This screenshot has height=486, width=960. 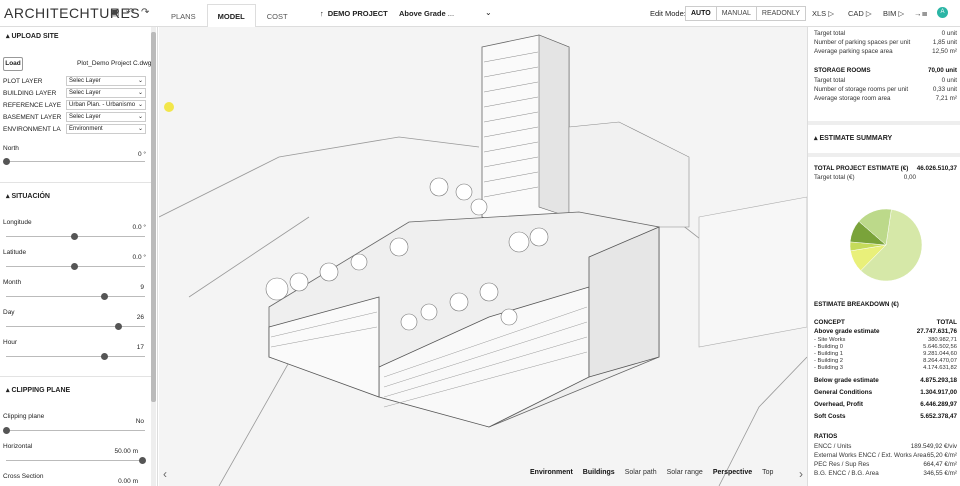 I want to click on mode-manual: MANUAL, so click(x=737, y=13).